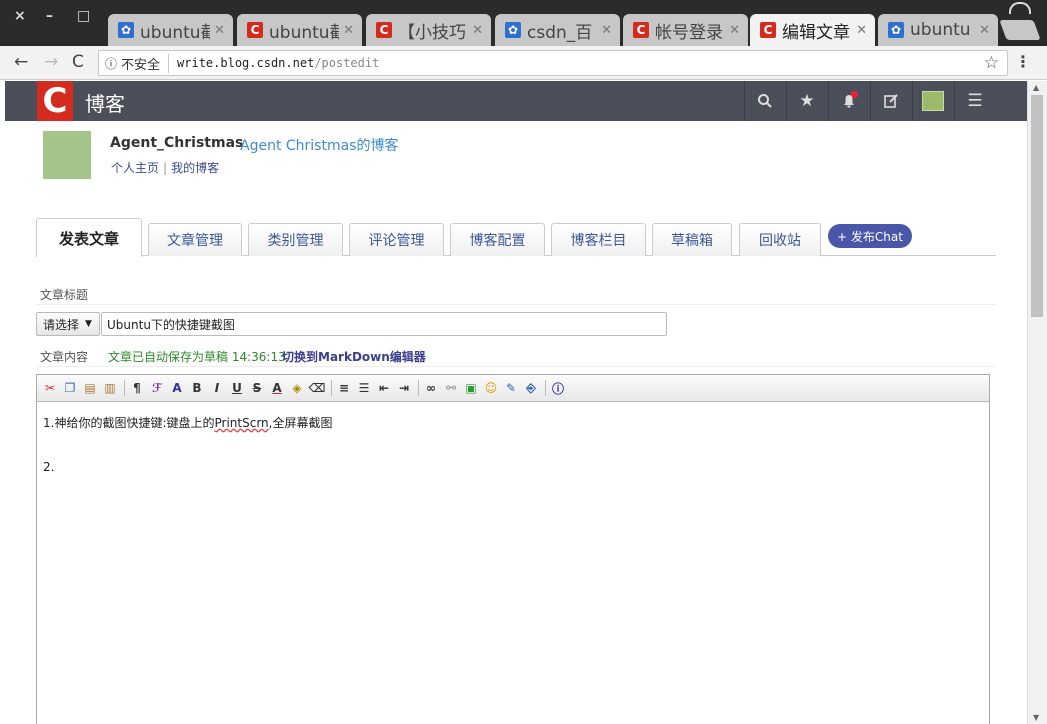 The width and height of the screenshot is (1047, 724). What do you see at coordinates (83, 16) in the screenshot?
I see `maximize-window-button: □` at bounding box center [83, 16].